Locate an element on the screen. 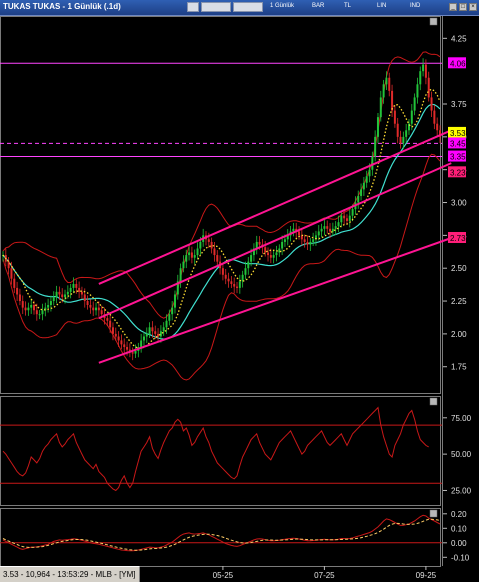  macd-tick-label: 0.20 is located at coordinates (459, 514).